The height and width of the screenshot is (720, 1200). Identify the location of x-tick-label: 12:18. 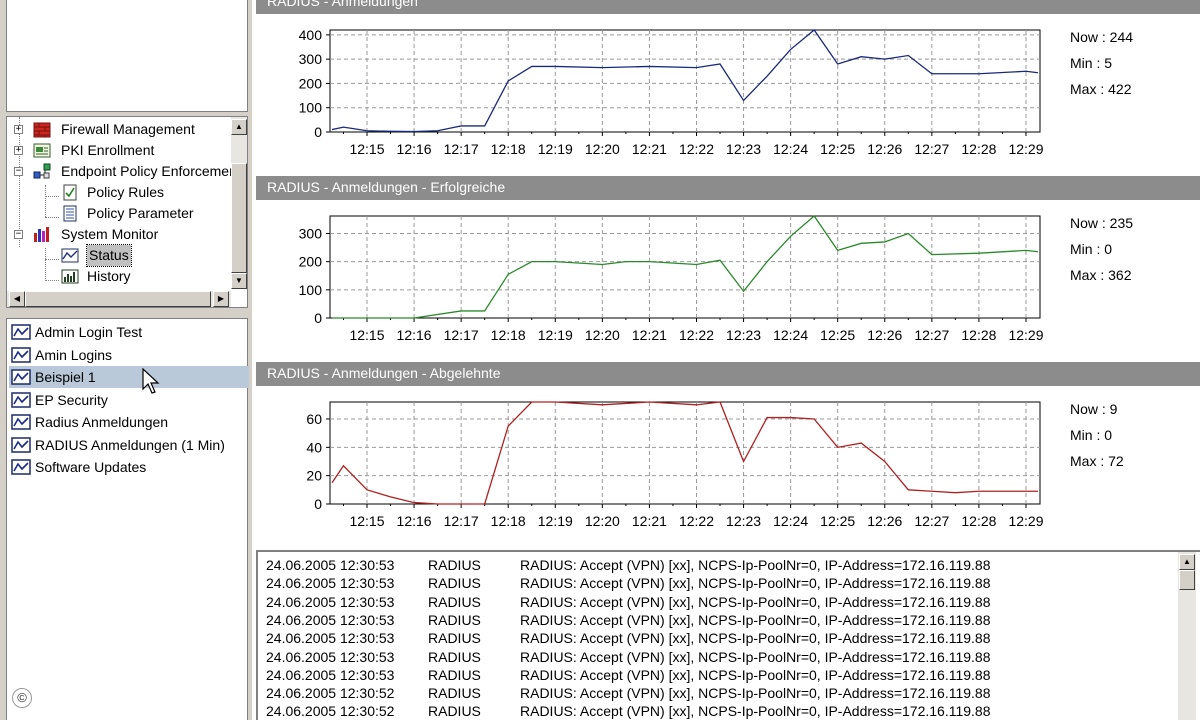
(508, 521).